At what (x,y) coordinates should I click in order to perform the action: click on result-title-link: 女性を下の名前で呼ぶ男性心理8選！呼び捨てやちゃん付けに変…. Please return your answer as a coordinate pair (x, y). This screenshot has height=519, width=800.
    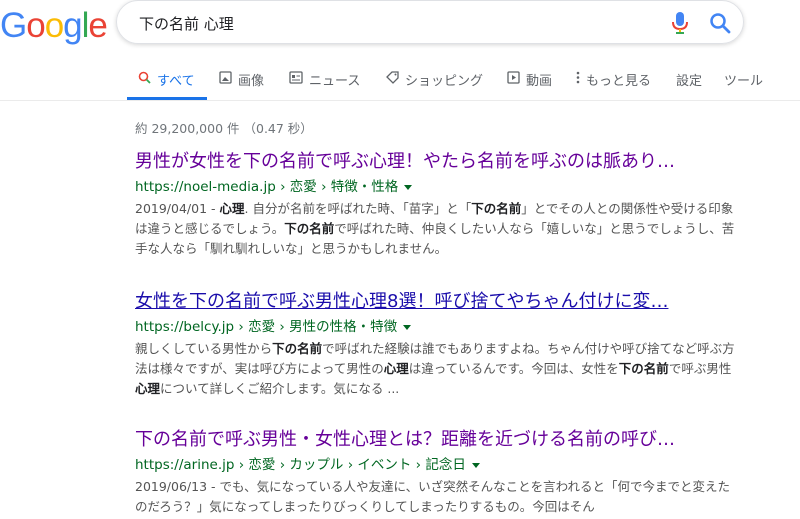
    Looking at the image, I should click on (435, 302).